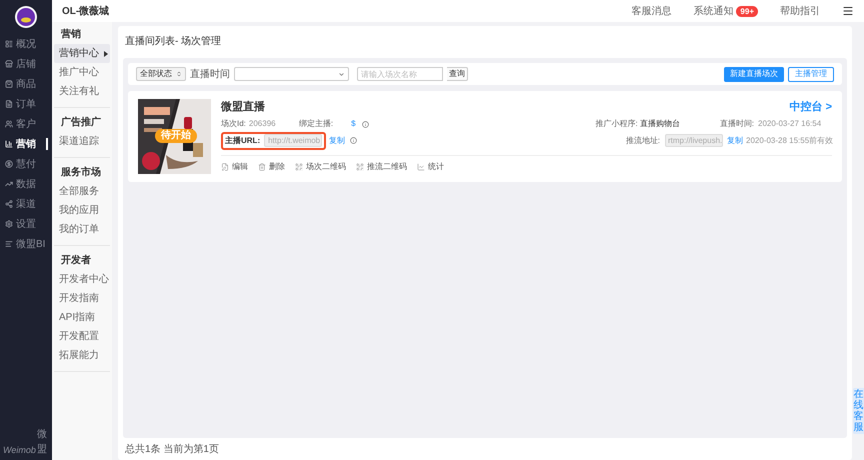 The image size is (864, 460). Describe the element at coordinates (82, 210) in the screenshot. I see `sub-nav-item: 我的应用` at that location.